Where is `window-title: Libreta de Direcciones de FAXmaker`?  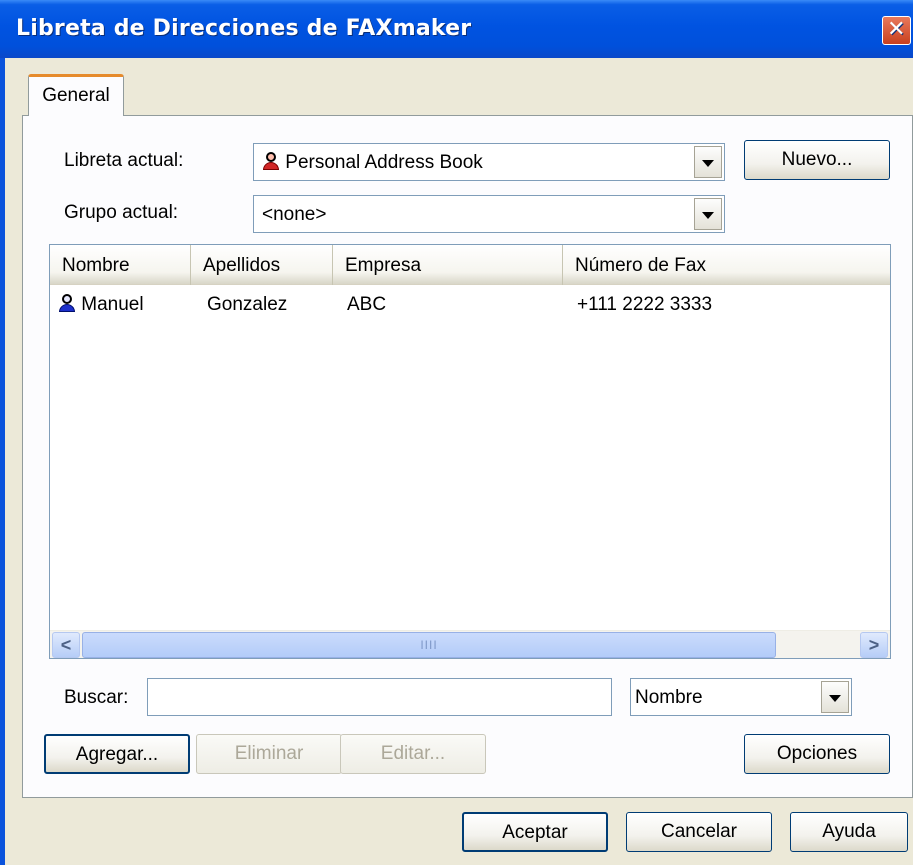 window-title: Libreta de Direcciones de FAXmaker is located at coordinates (244, 28).